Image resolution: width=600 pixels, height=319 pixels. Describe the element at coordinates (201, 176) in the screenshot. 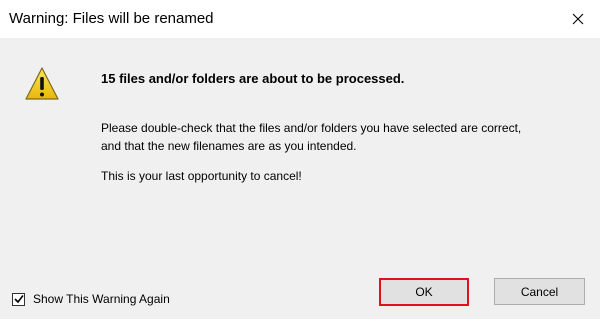

I see `last-chance-text: This is your last opportunity to cancel!` at that location.